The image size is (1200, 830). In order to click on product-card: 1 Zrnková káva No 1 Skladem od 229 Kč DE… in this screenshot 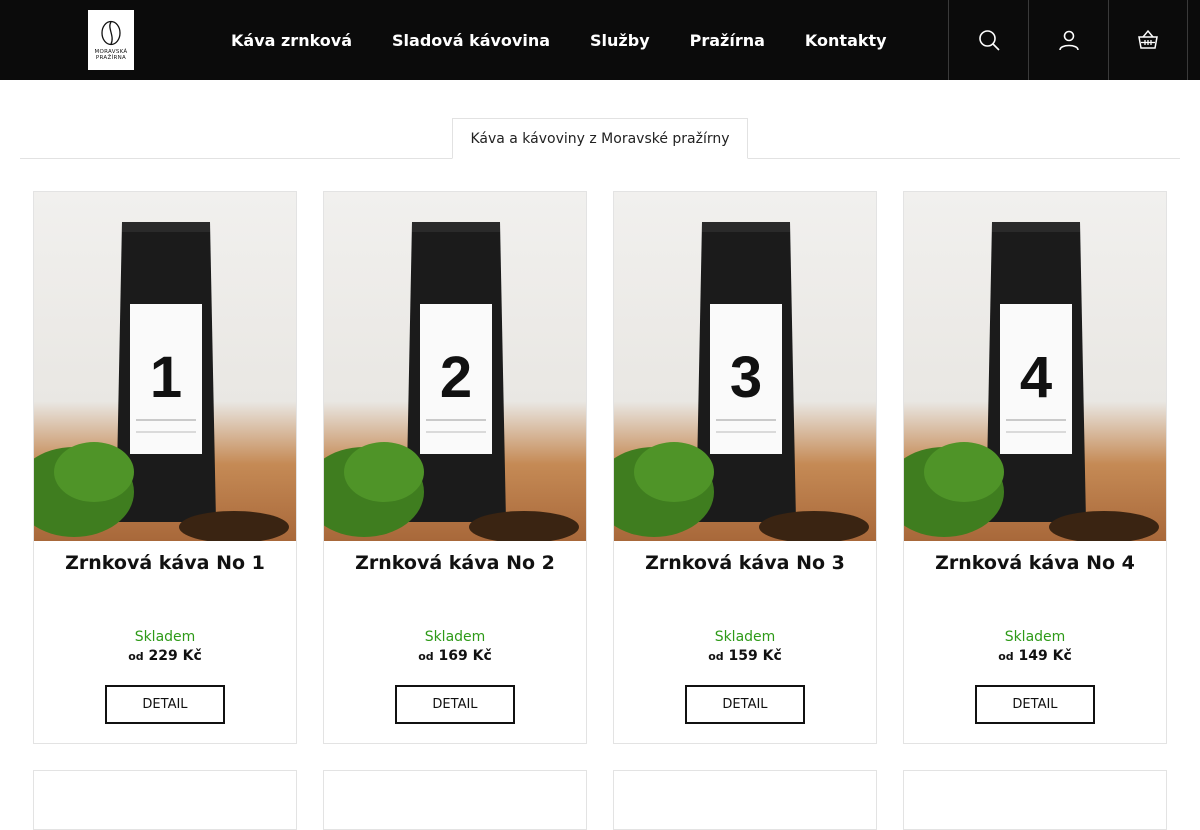, I will do `click(165, 467)`.